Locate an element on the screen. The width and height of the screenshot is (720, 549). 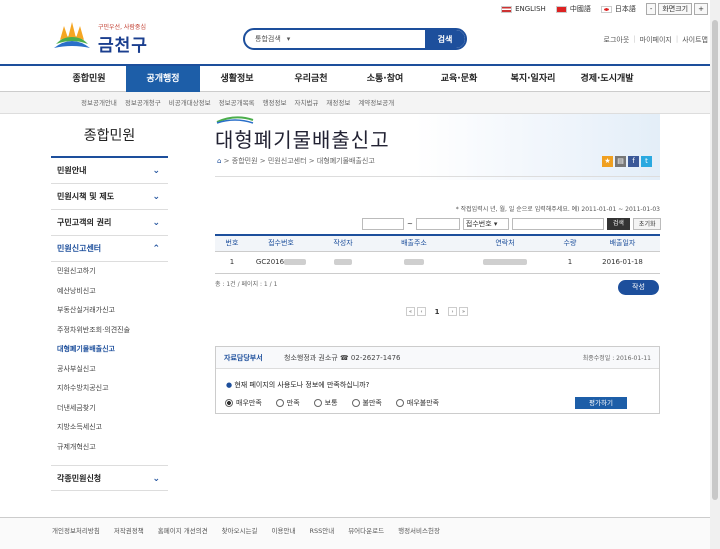
table-row: 1 GC2016 1 2016-01-18 is located at coordinates (437, 262).